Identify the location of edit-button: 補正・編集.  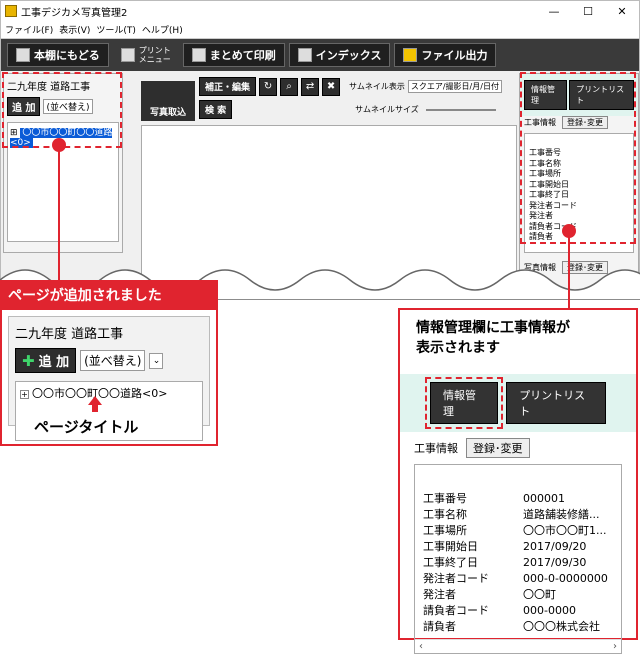
(228, 86).